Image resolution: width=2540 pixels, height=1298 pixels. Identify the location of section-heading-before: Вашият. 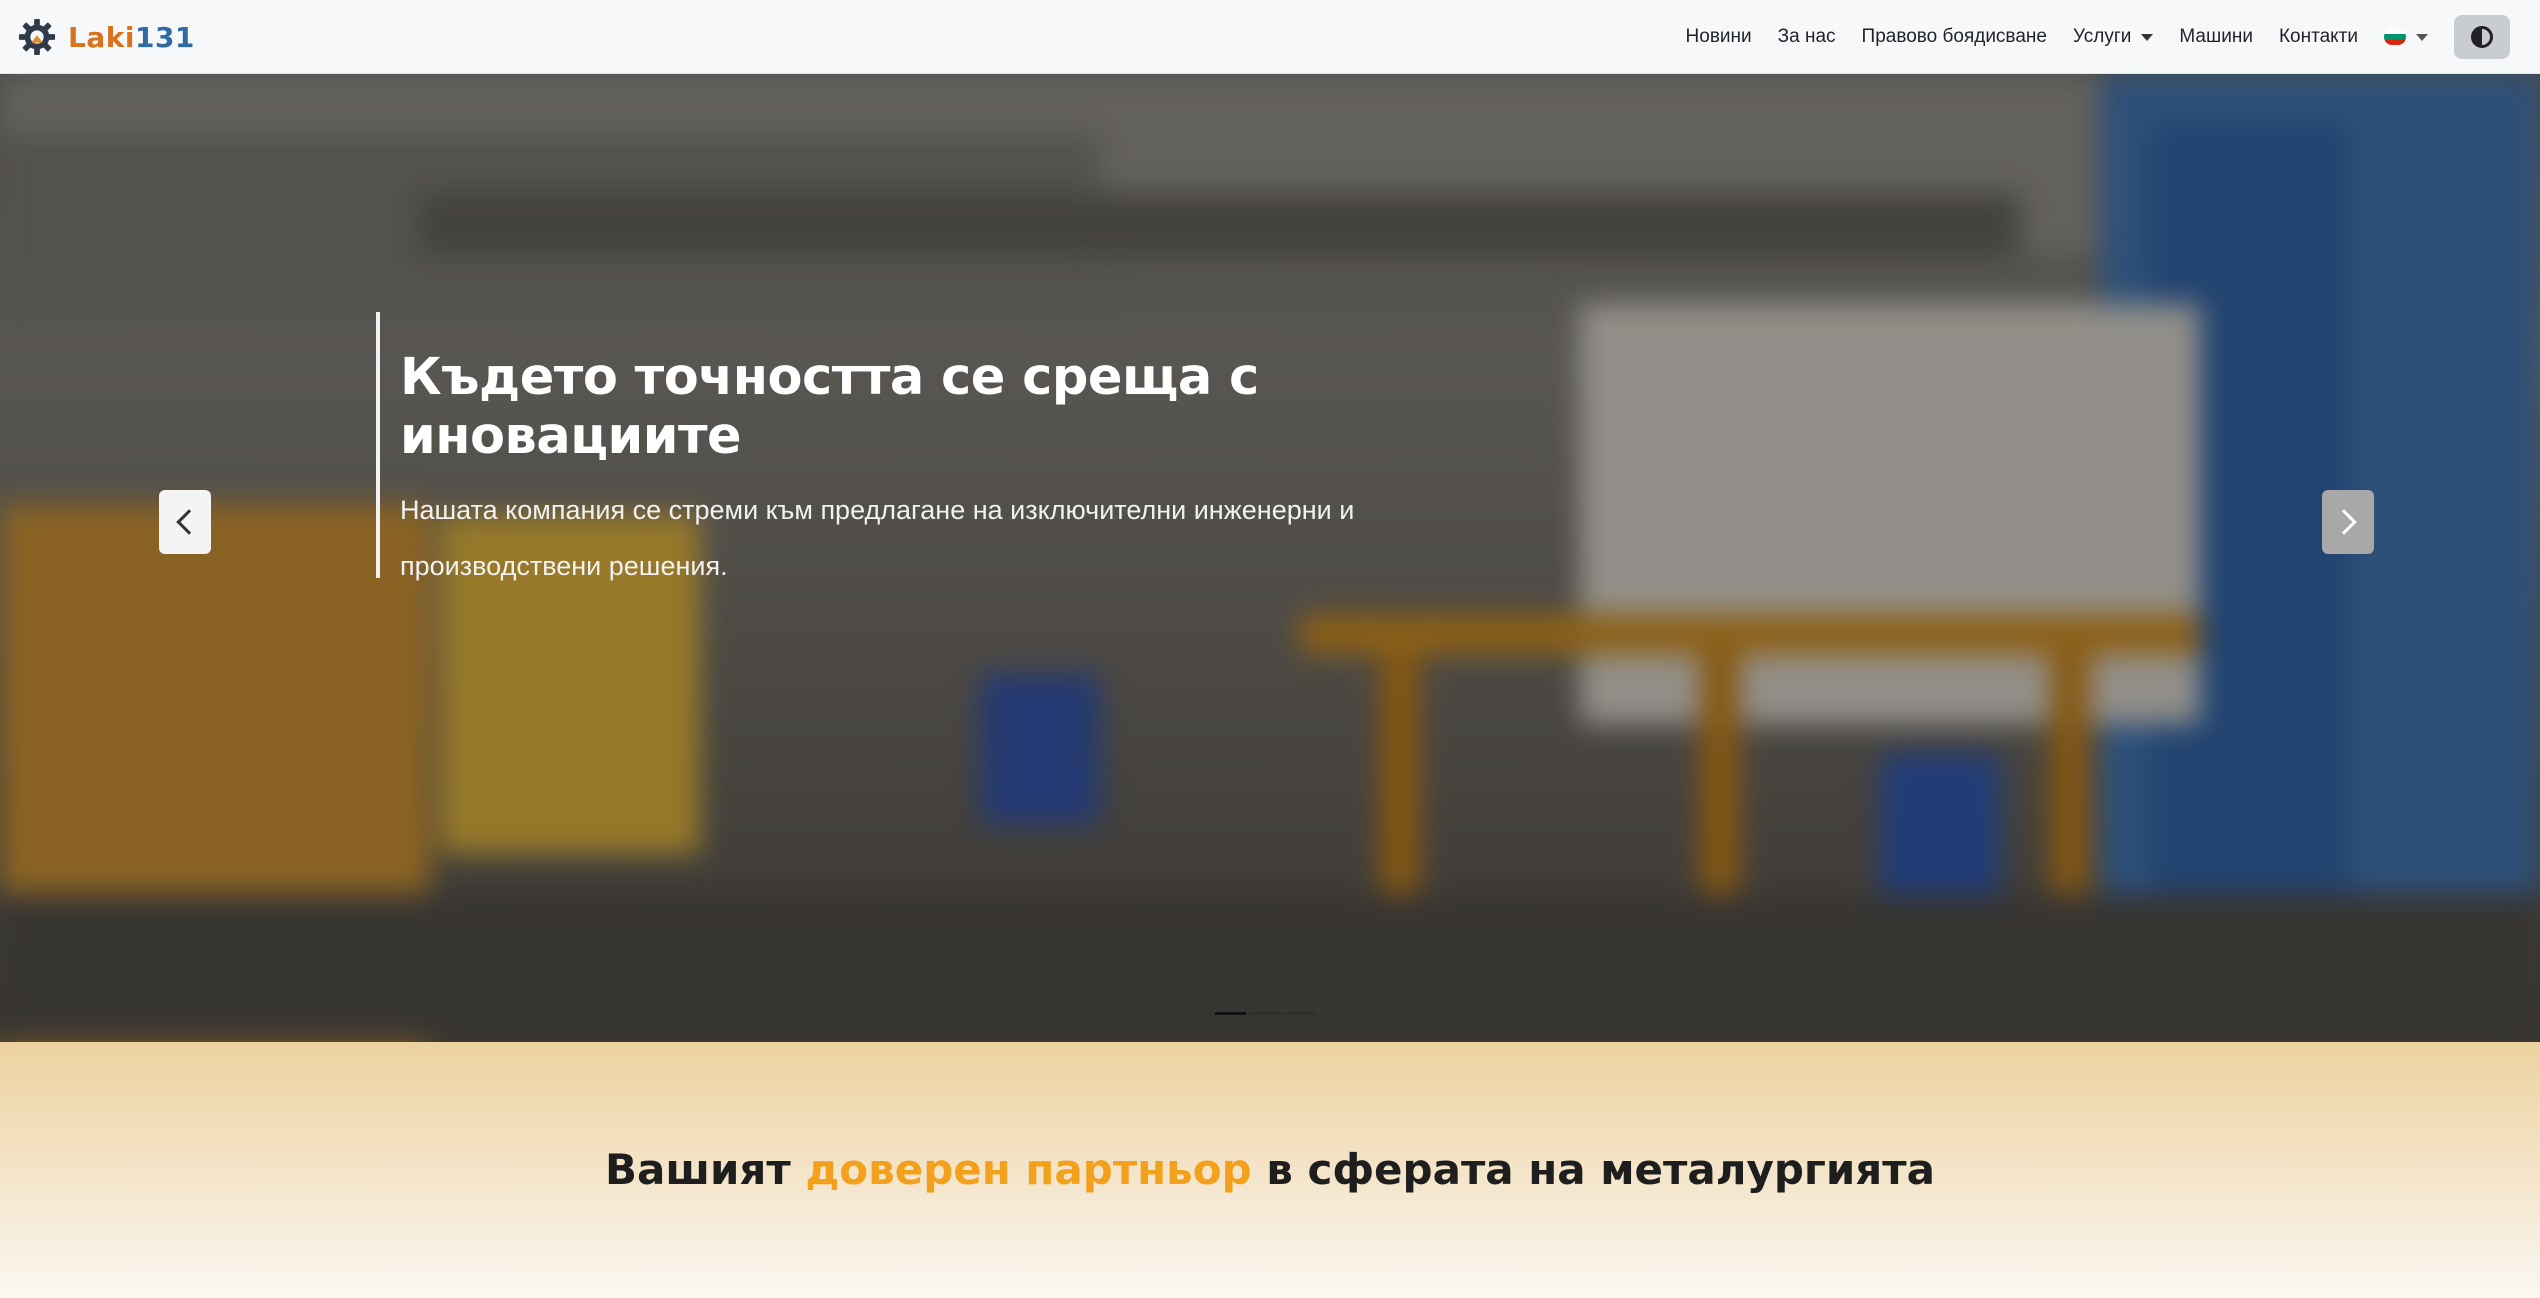
(705, 1169).